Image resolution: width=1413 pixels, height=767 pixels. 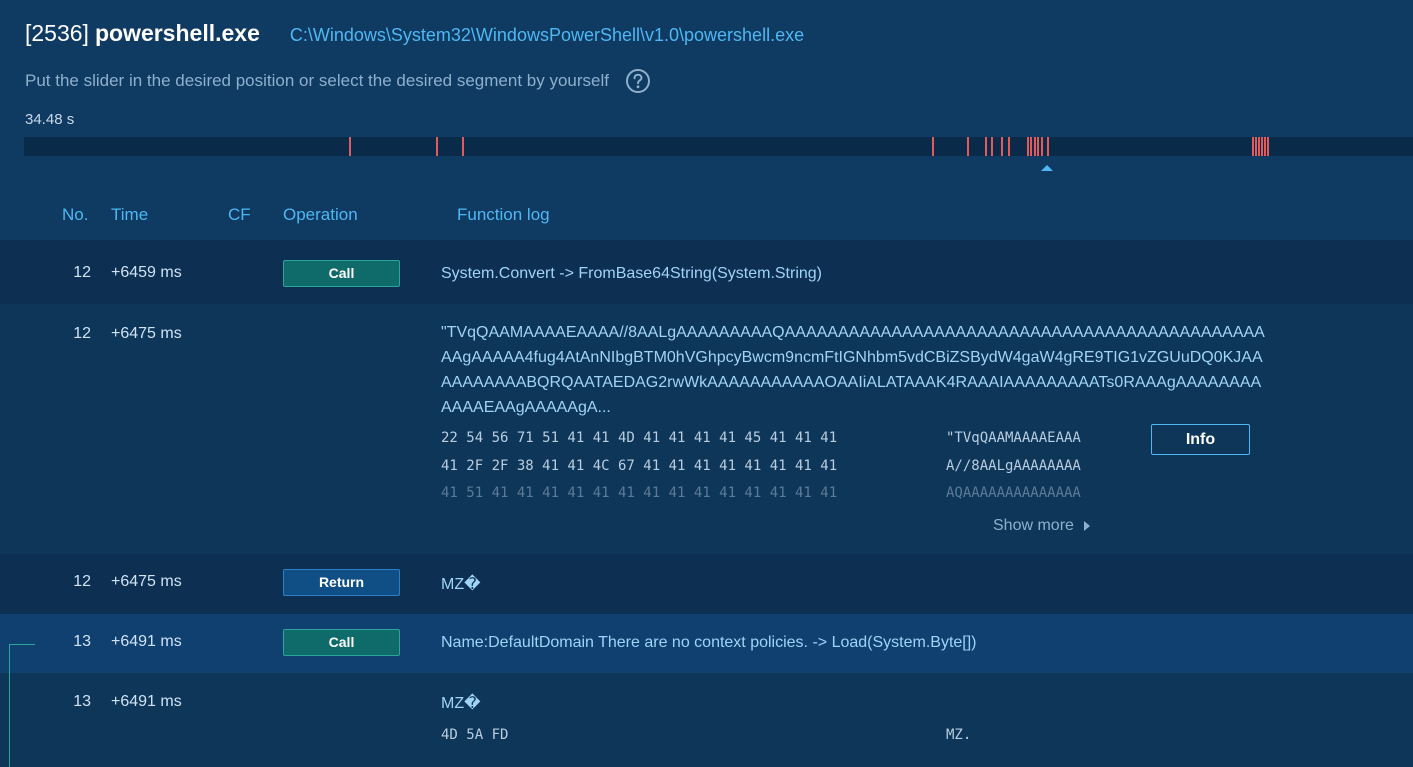 I want to click on table-row: 12 +6475 ms Return MZ�, so click(x=706, y=584).